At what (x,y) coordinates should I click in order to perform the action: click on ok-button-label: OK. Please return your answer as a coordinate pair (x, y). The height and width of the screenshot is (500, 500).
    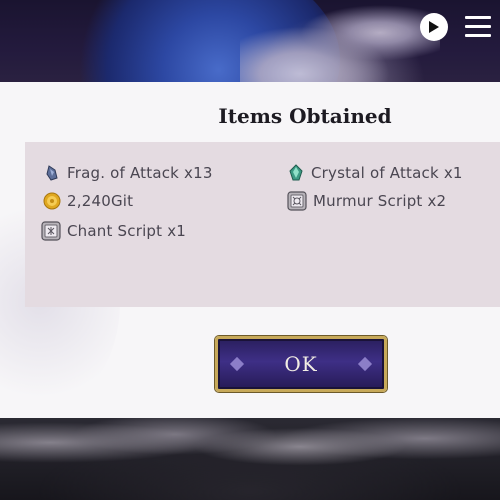
    Looking at the image, I should click on (301, 364).